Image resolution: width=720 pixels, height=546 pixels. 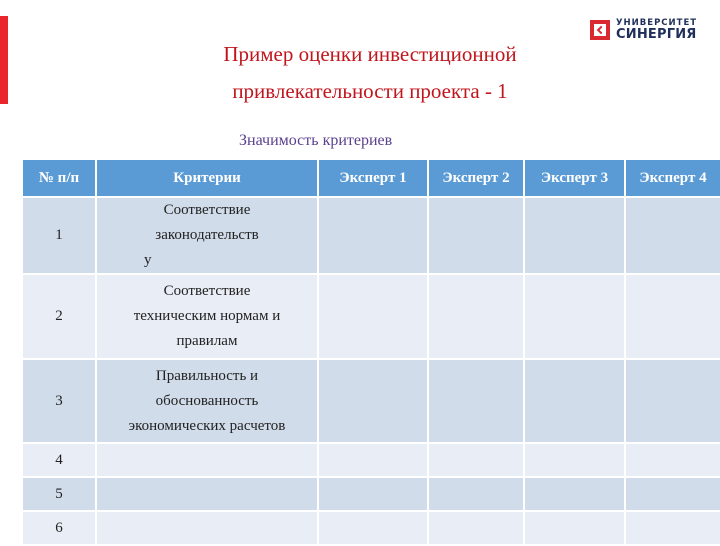 What do you see at coordinates (316, 140) in the screenshot?
I see `table-caption: Значимость критериев` at bounding box center [316, 140].